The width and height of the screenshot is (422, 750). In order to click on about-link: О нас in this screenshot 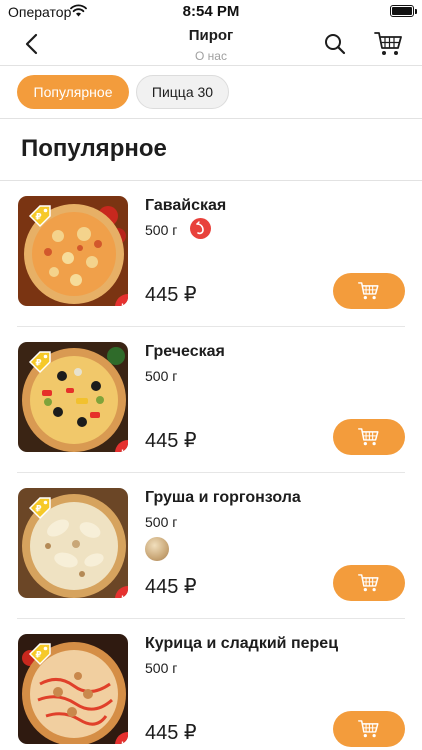, I will do `click(211, 56)`.